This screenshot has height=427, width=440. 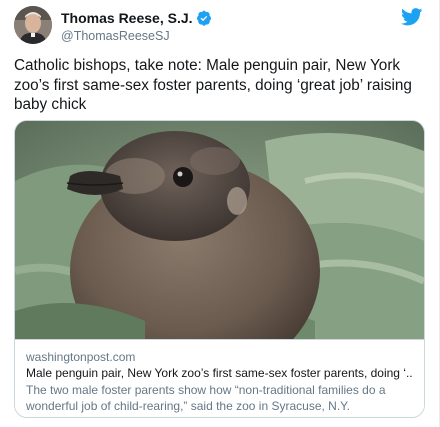 I want to click on tweet-header: Thomas Reese, S.J. @ThomasReeseSJ, so click(x=219, y=26).